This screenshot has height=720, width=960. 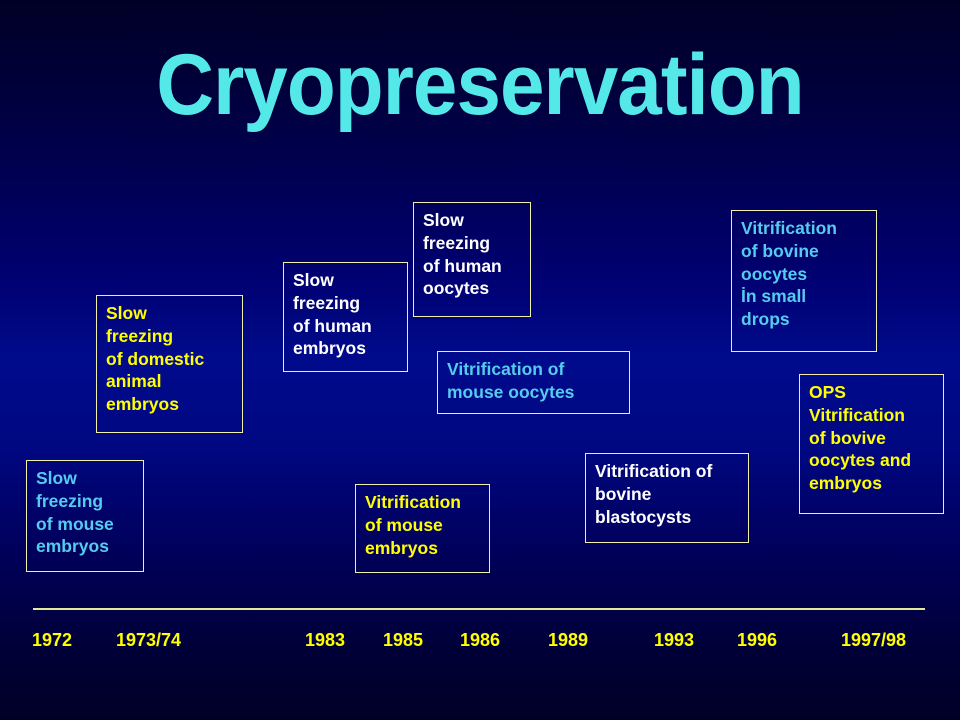 I want to click on timeline-year-1985: 1985, so click(x=403, y=640).